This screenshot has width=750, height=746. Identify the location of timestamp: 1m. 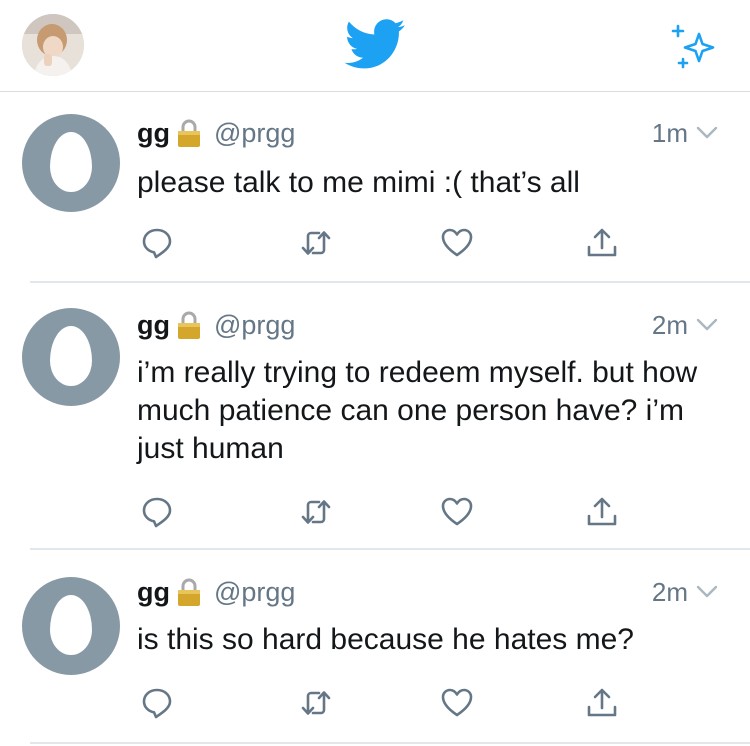
(669, 132).